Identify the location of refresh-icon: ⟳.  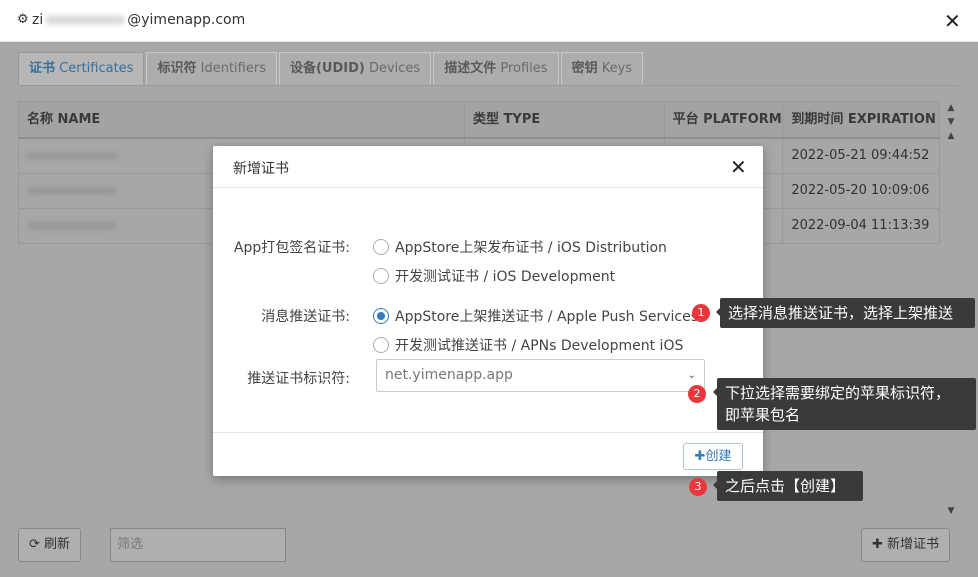
(34, 544).